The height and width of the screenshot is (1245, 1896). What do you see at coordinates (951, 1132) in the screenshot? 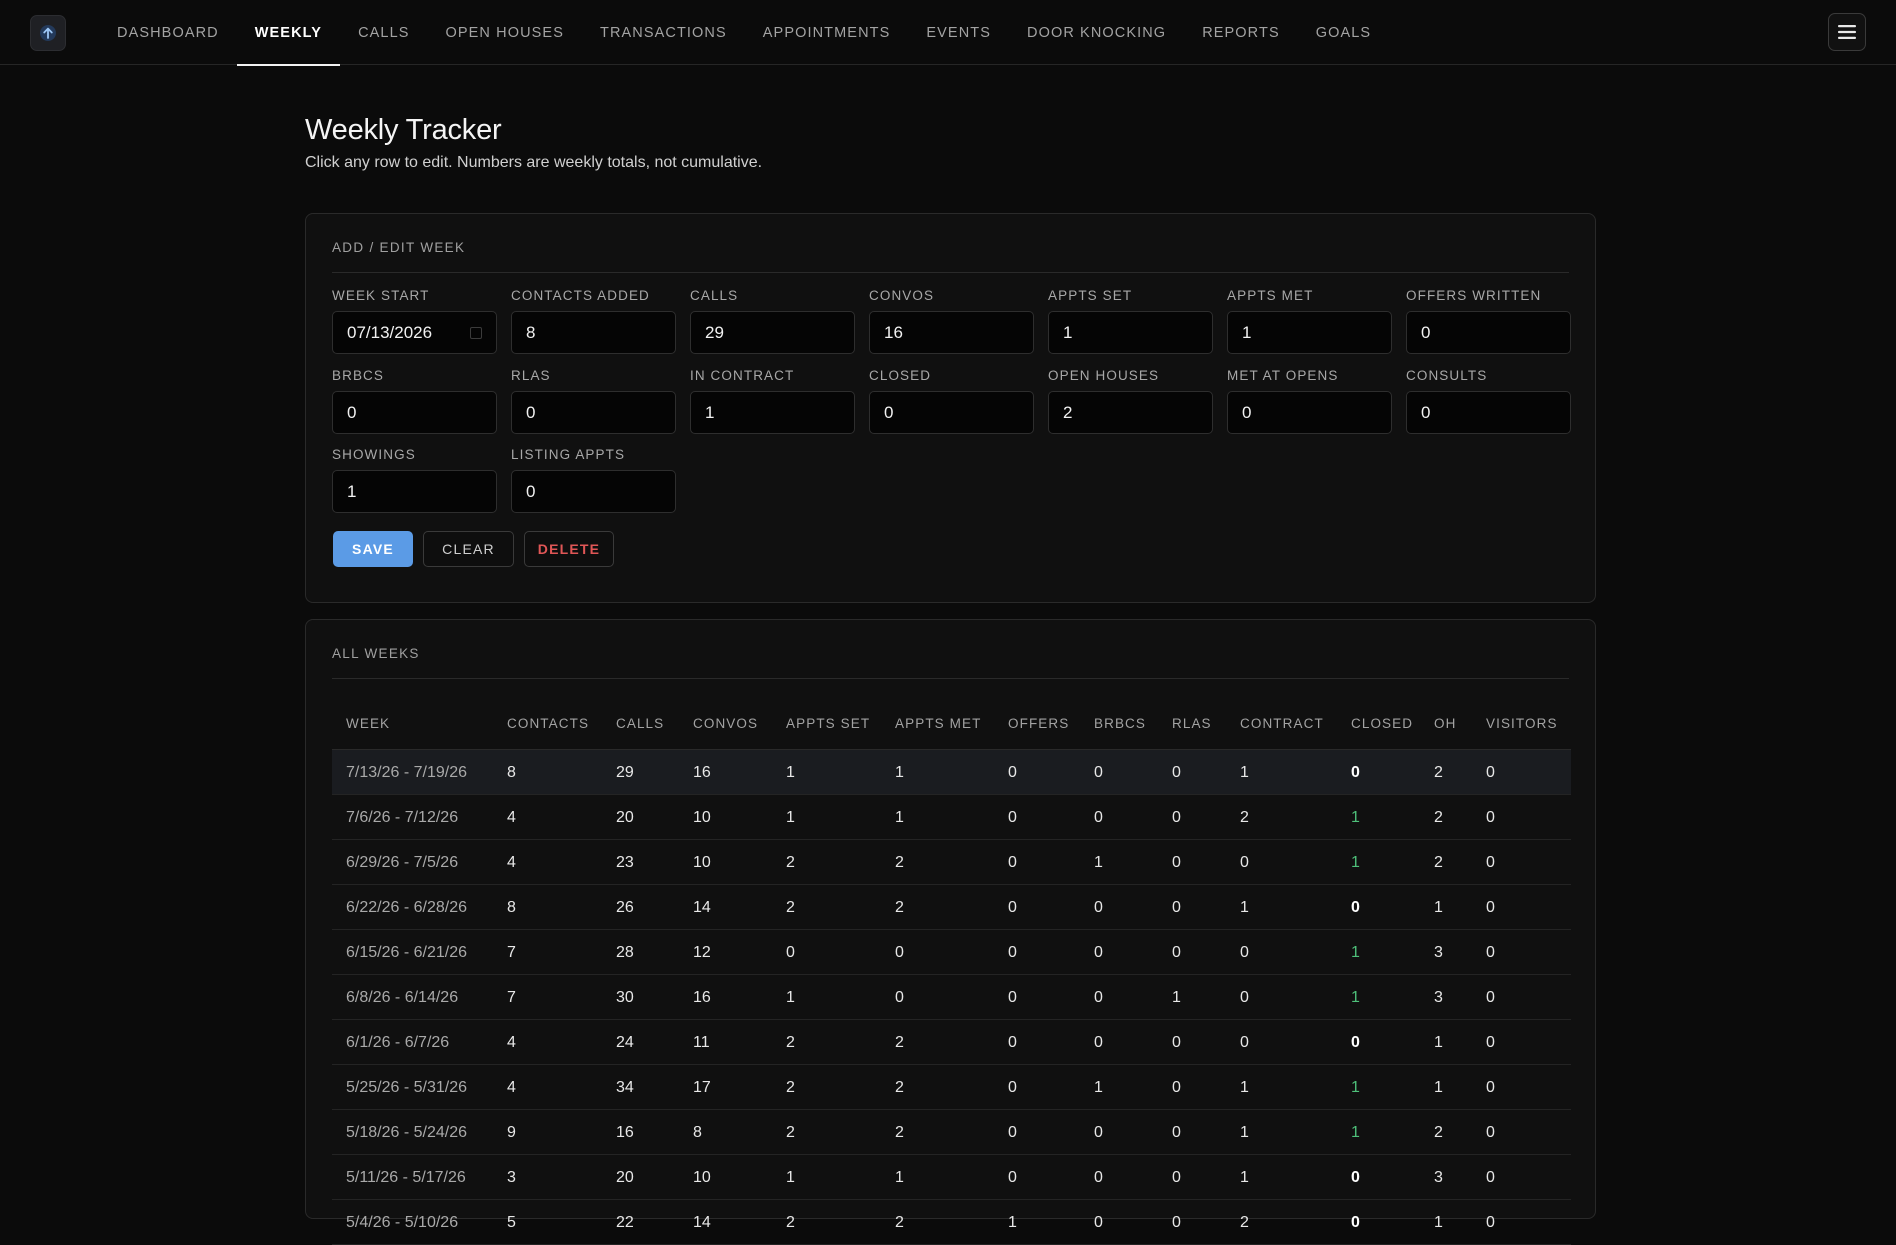
I see `table-row: 5/18/26 - 5/24/26 9 16 8 2 2 0 0 0 1 1 2 0` at bounding box center [951, 1132].